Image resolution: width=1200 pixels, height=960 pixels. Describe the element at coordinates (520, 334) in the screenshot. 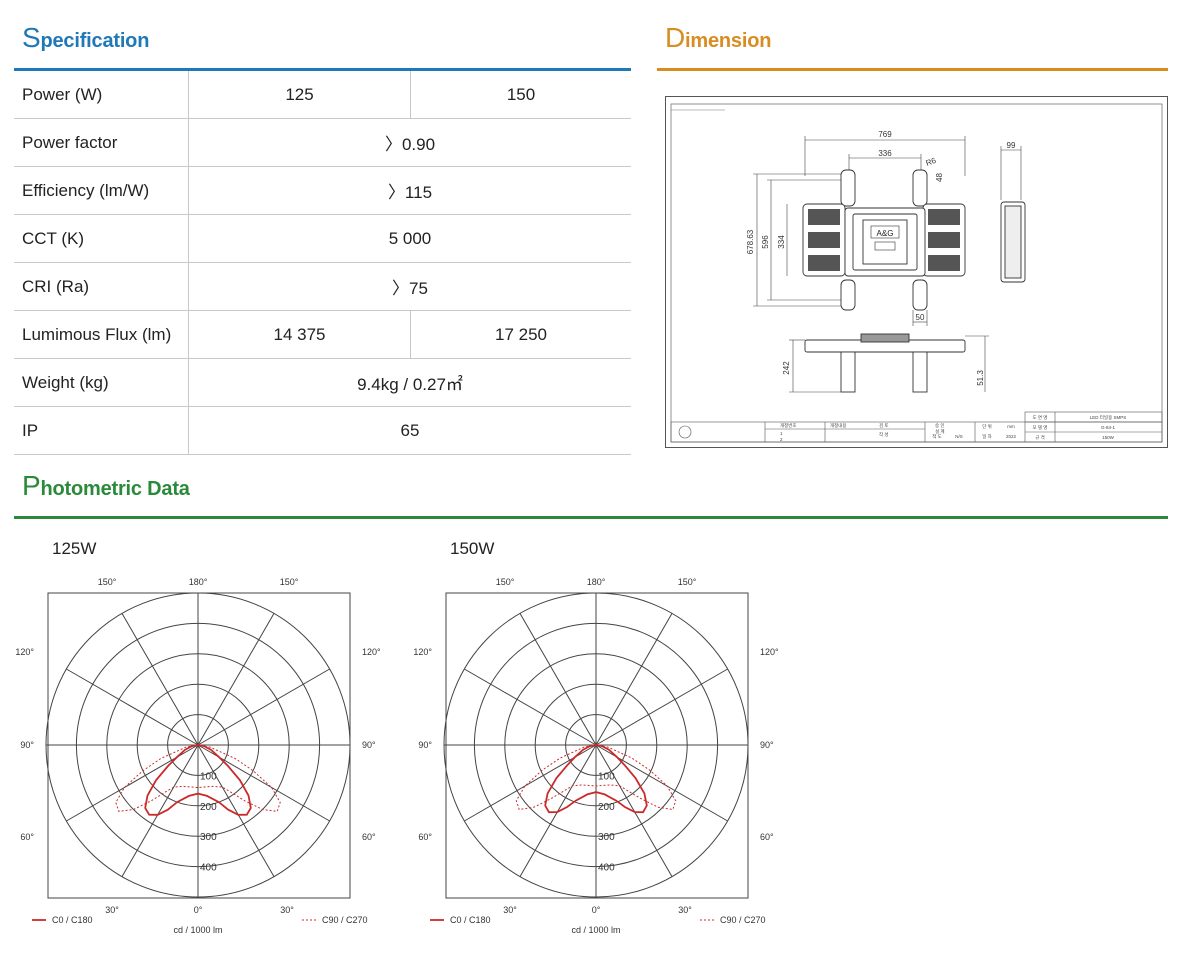

I see `spec-value: 17 250` at that location.